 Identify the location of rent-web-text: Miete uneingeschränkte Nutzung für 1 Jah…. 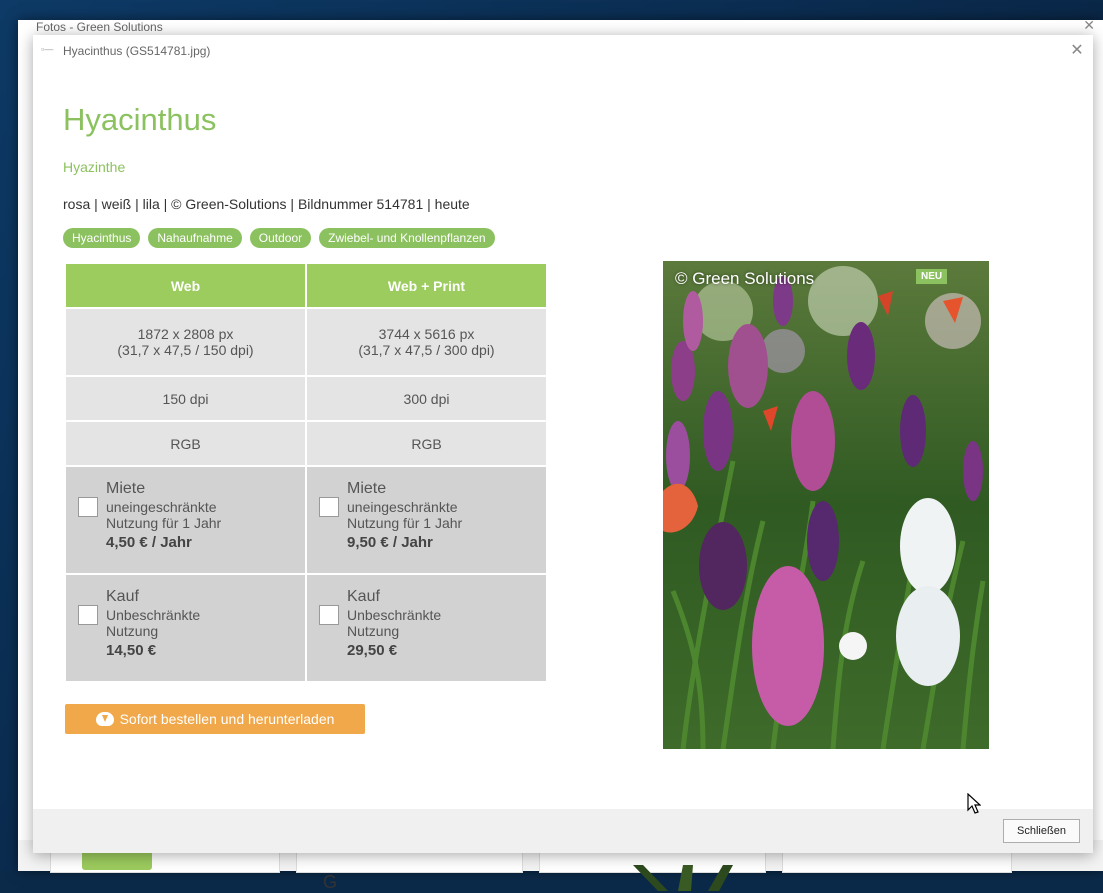
(163, 516).